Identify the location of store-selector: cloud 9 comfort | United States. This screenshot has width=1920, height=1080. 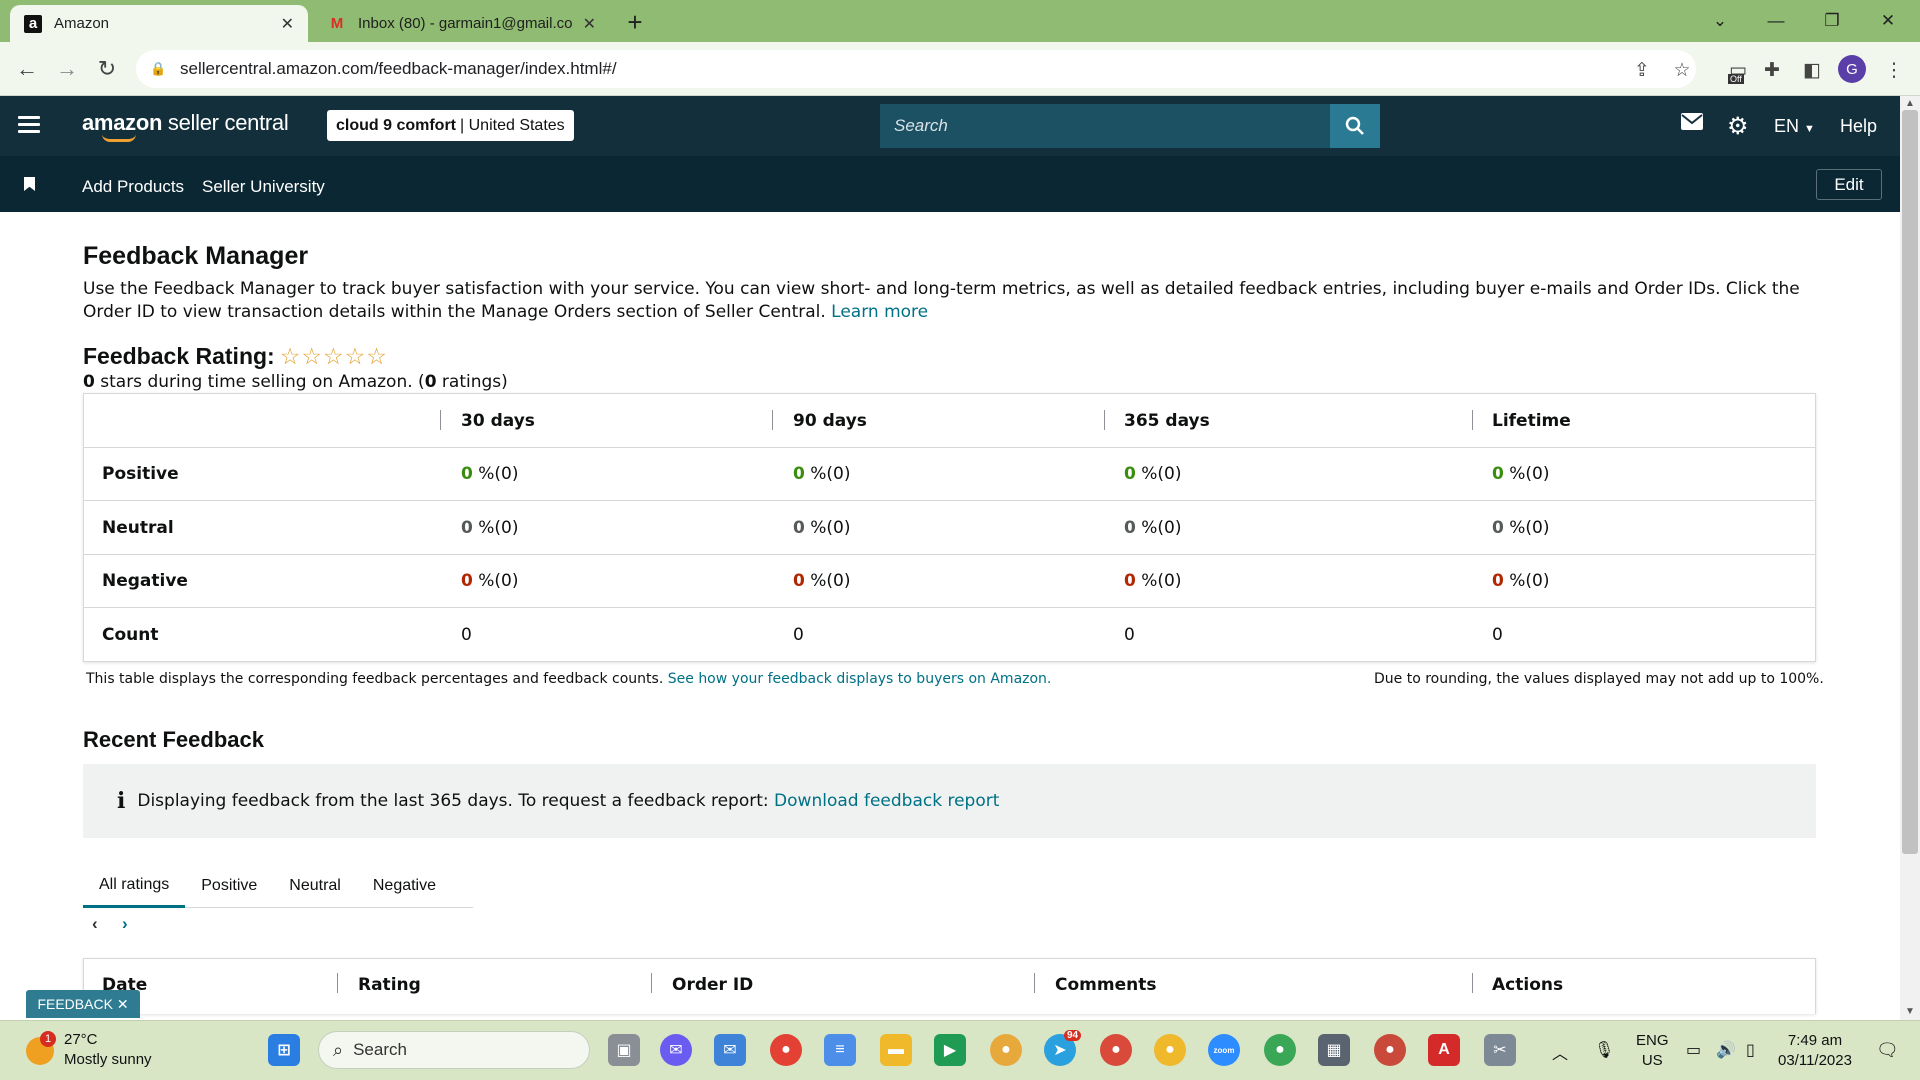
(450, 125).